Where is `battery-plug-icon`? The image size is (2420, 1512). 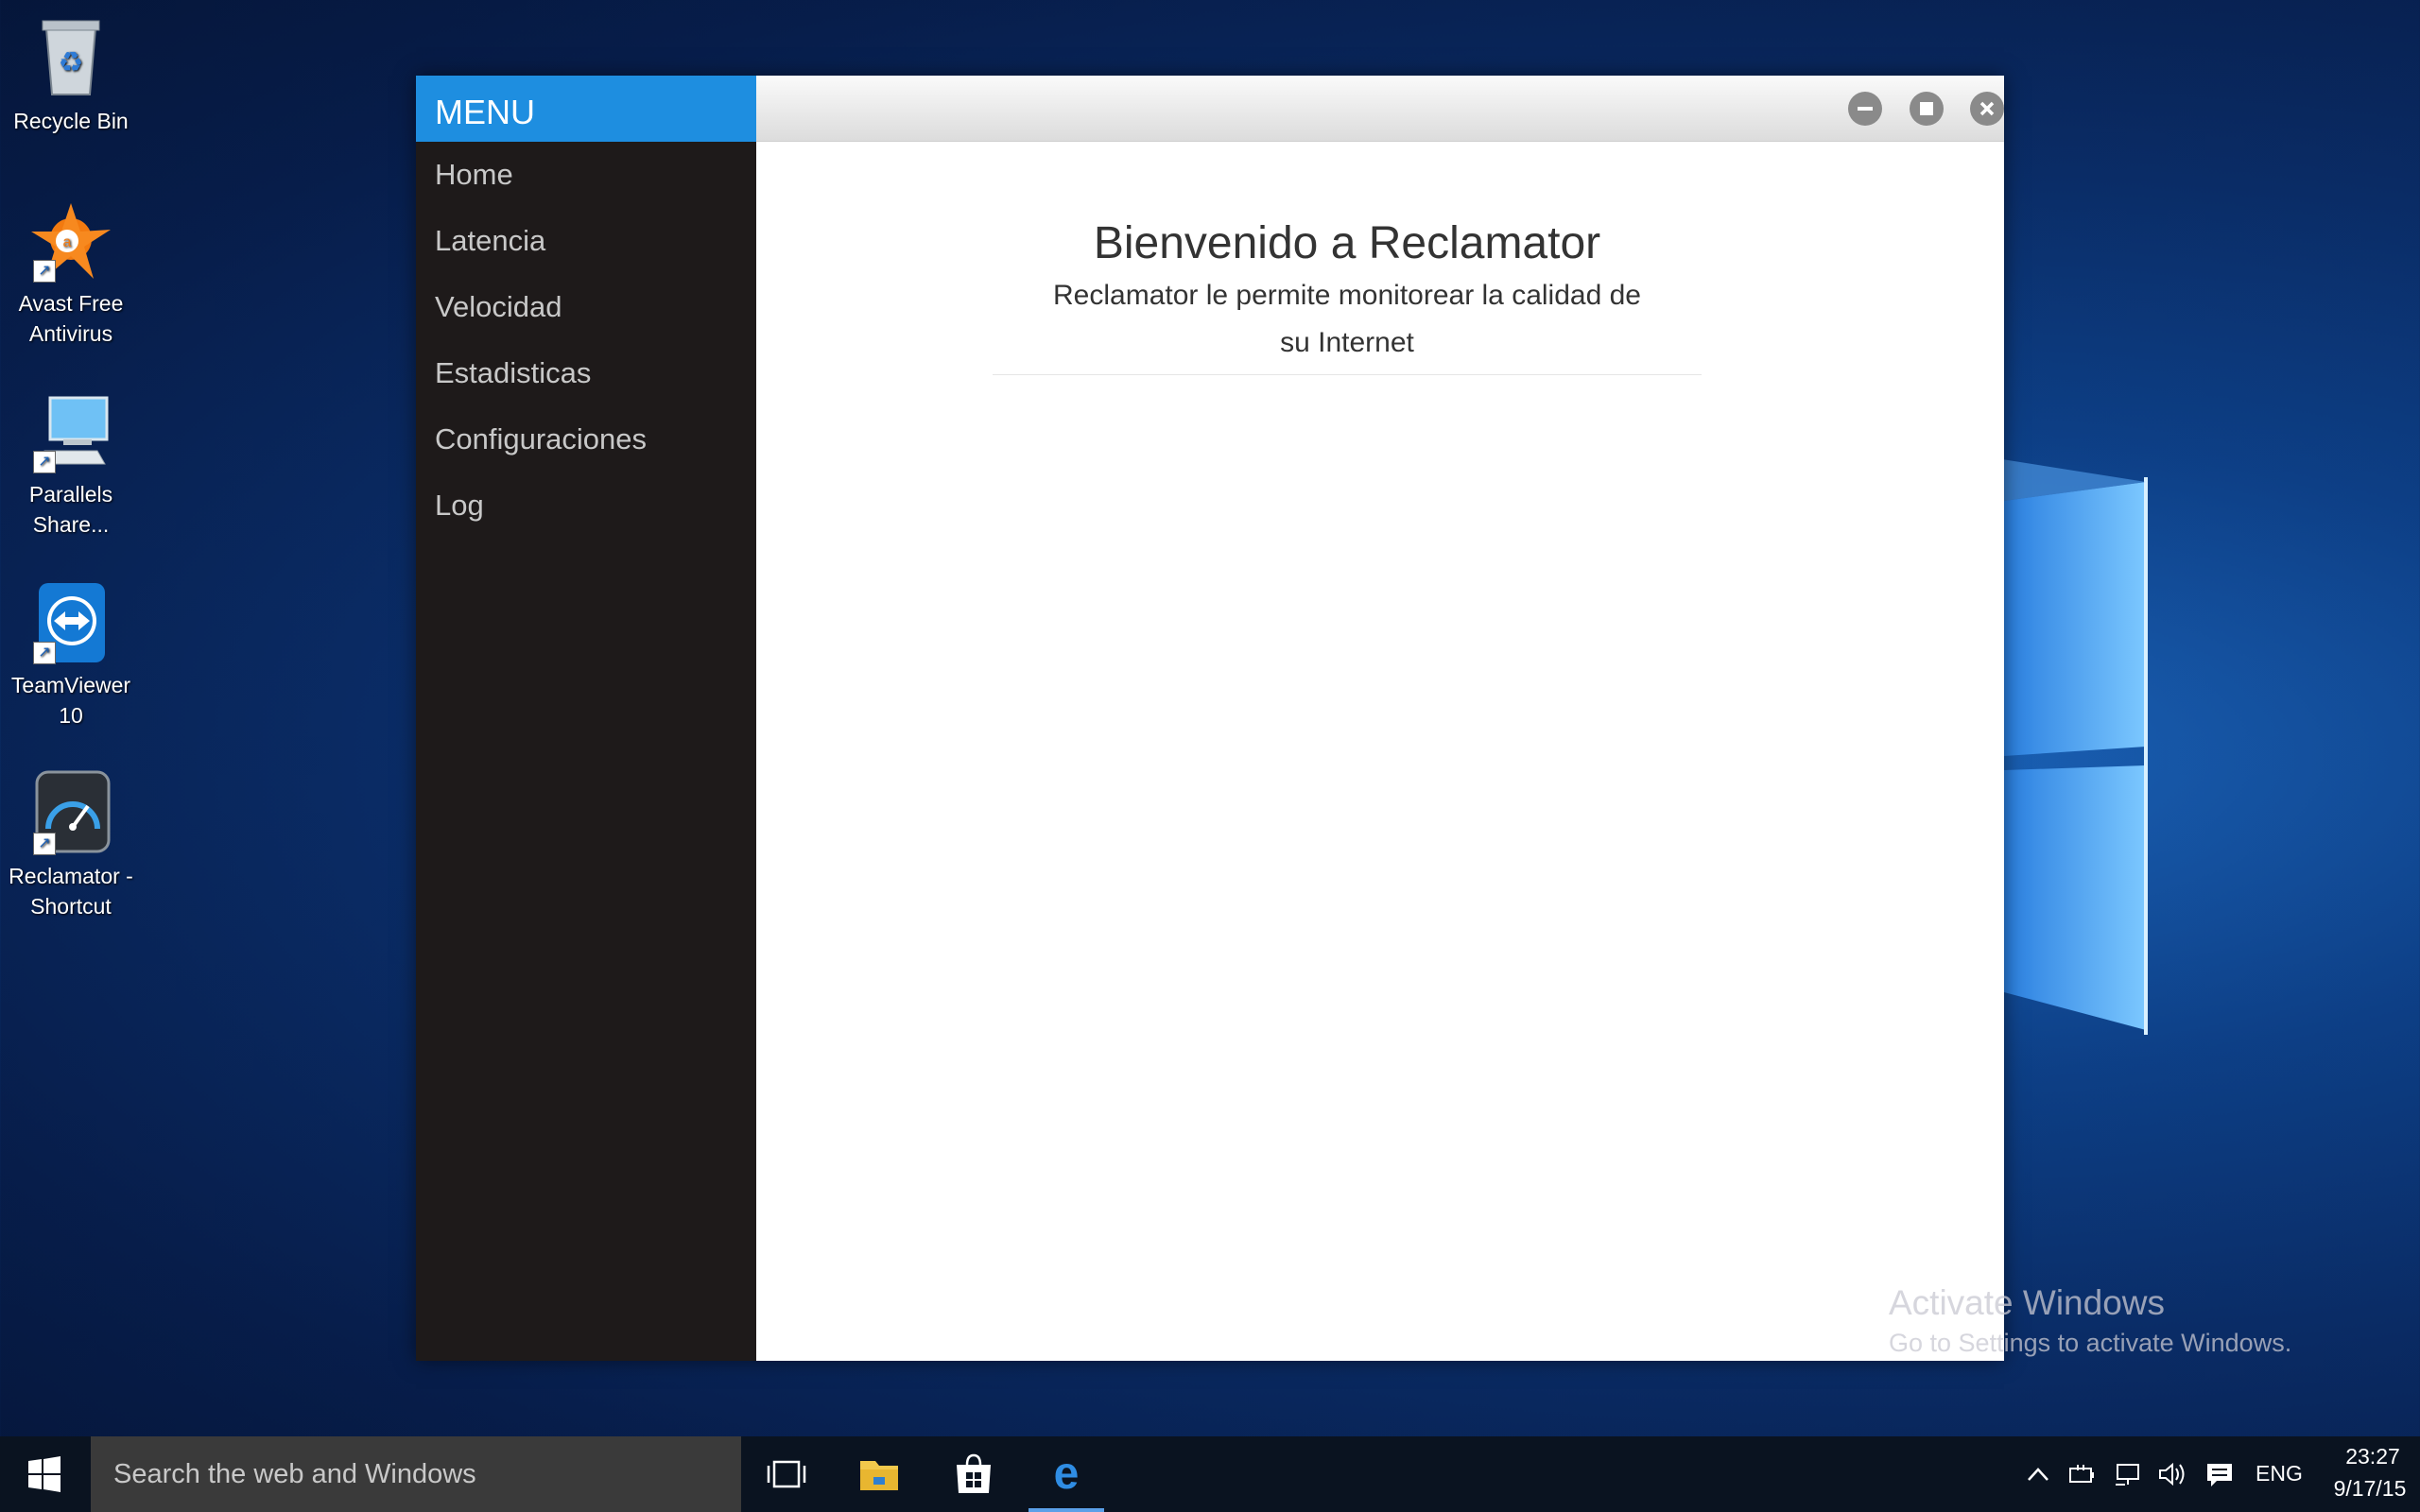 battery-plug-icon is located at coordinates (2081, 1474).